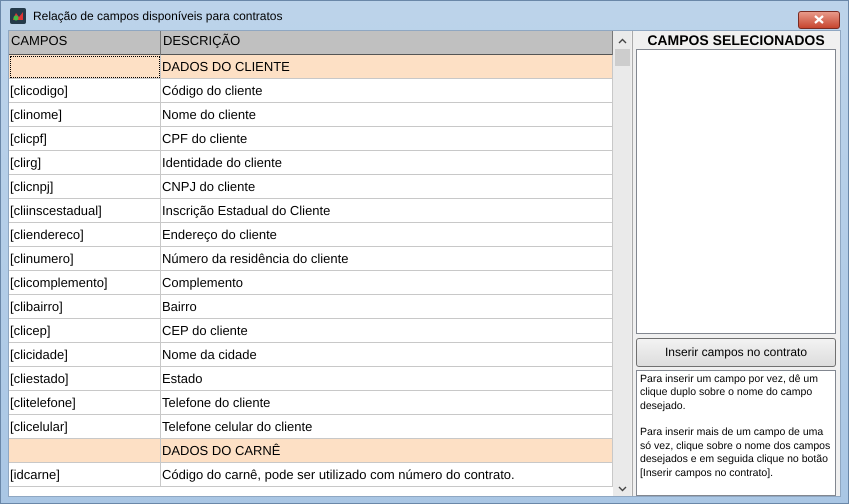 The width and height of the screenshot is (849, 504). Describe the element at coordinates (387, 91) in the screenshot. I see `table-cell: Código do cliente` at that location.